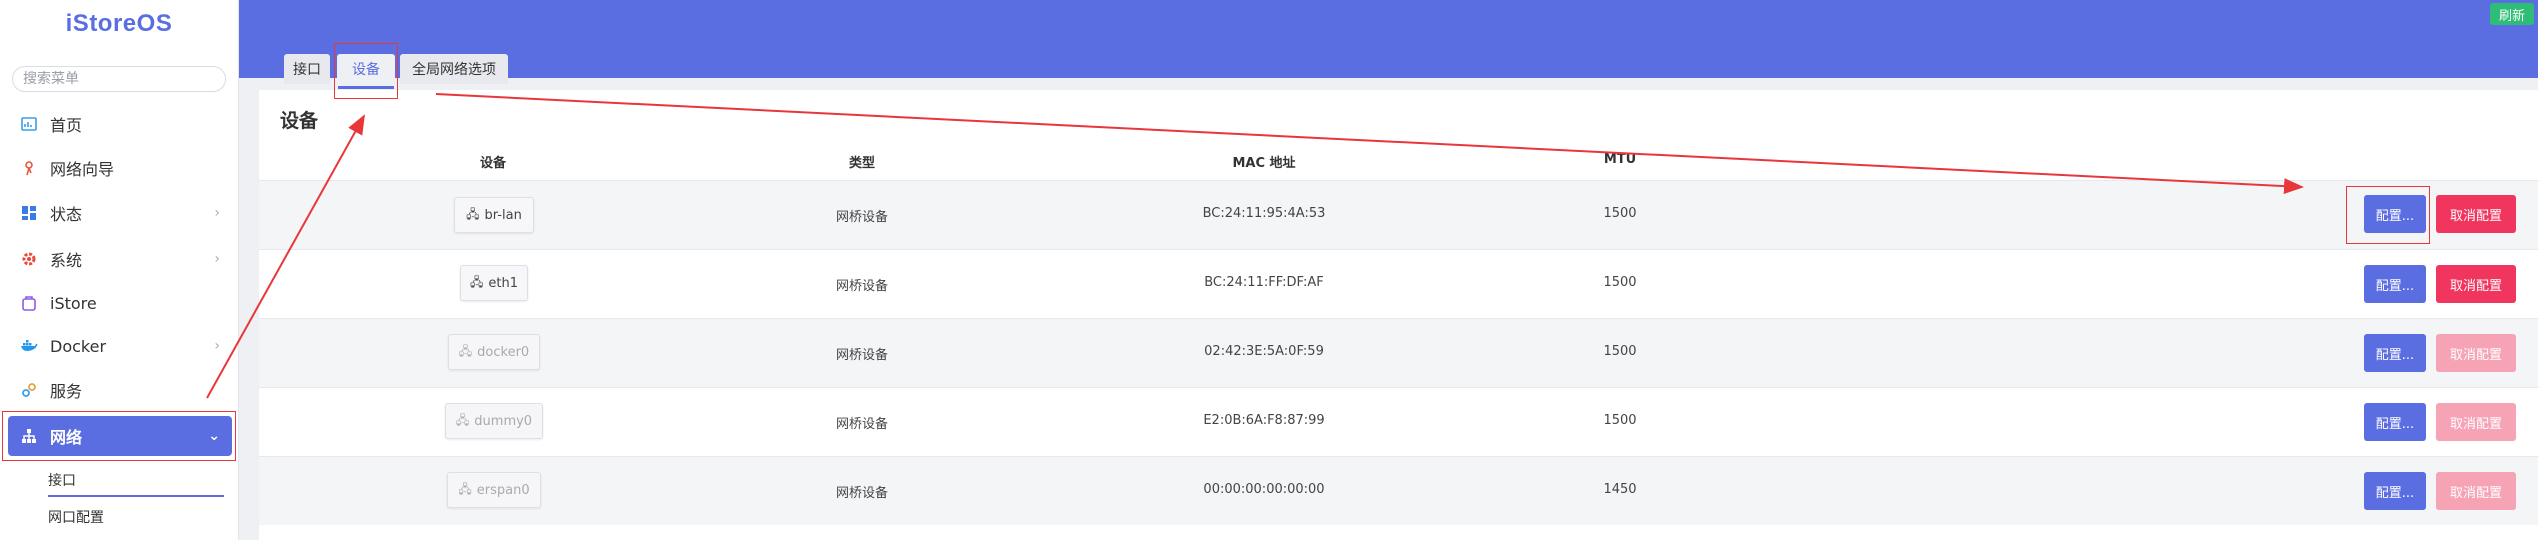  Describe the element at coordinates (66, 260) in the screenshot. I see `sidebar-item-label: 系统` at that location.